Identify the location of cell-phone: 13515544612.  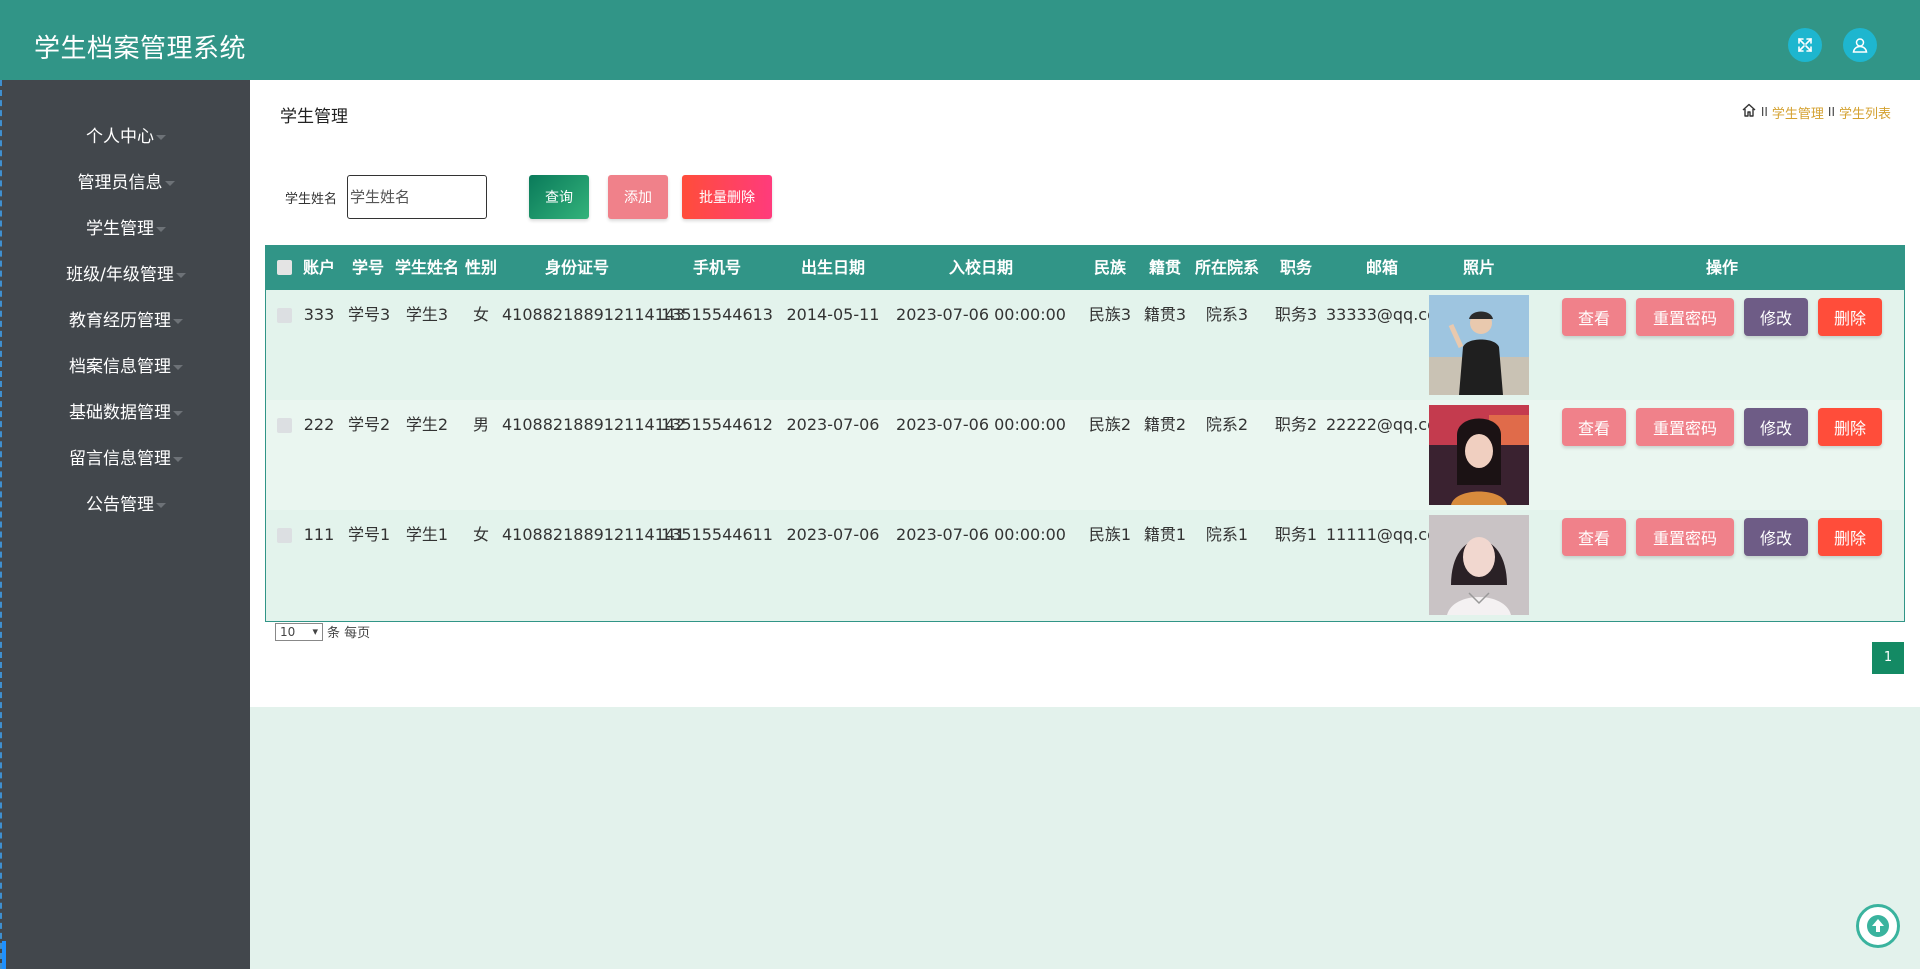
(717, 424).